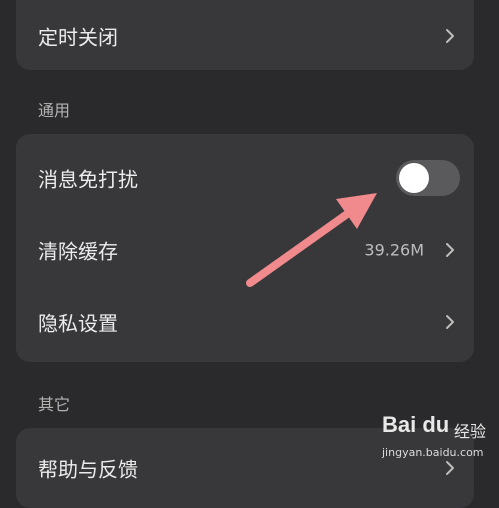 The width and height of the screenshot is (499, 508). I want to click on section-title-general: 通用, so click(54, 110).